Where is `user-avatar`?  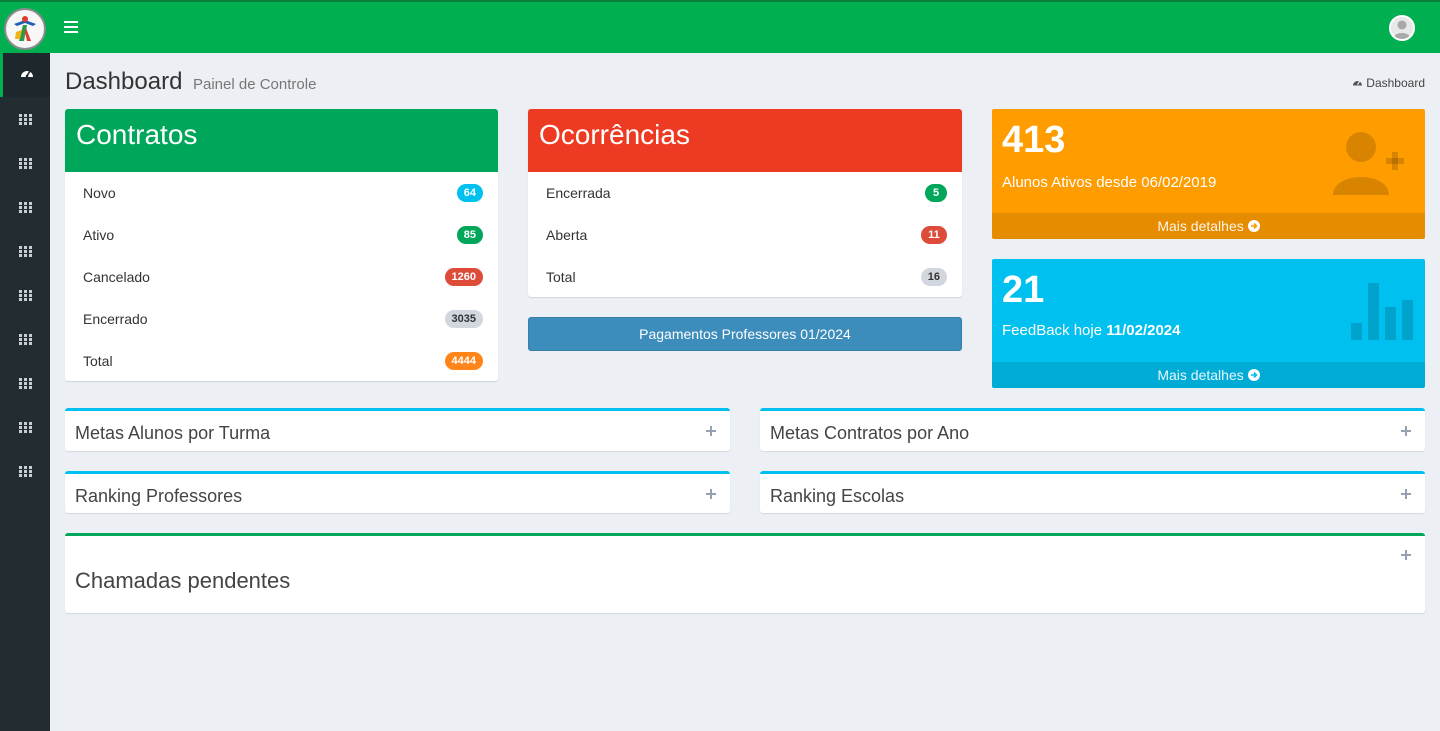
user-avatar is located at coordinates (1402, 28).